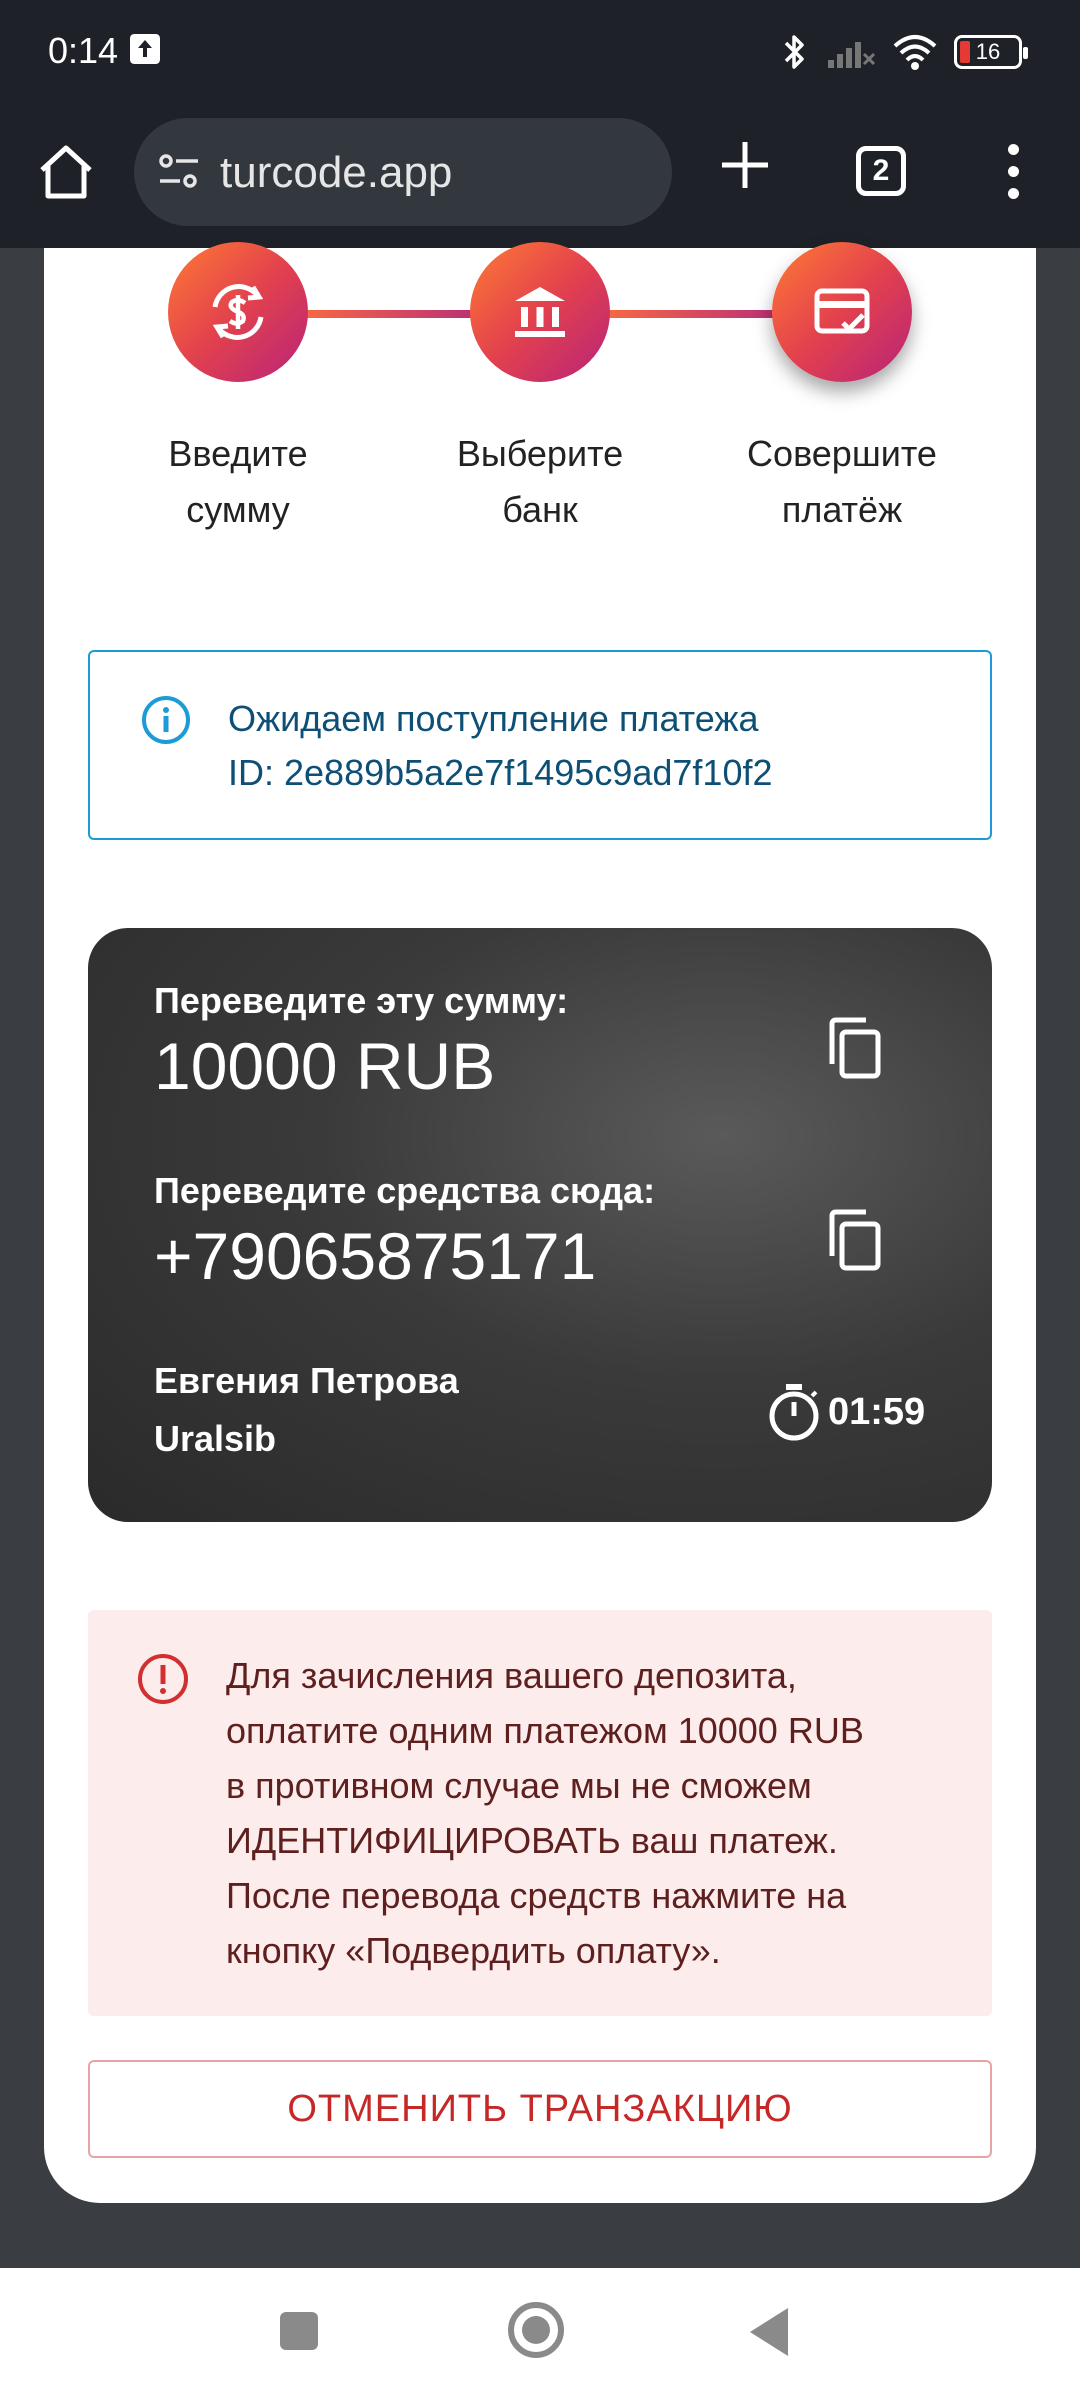 This screenshot has width=1080, height=2400. Describe the element at coordinates (361, 1000) in the screenshot. I see `amount-label: Переведите эту сумму:` at that location.